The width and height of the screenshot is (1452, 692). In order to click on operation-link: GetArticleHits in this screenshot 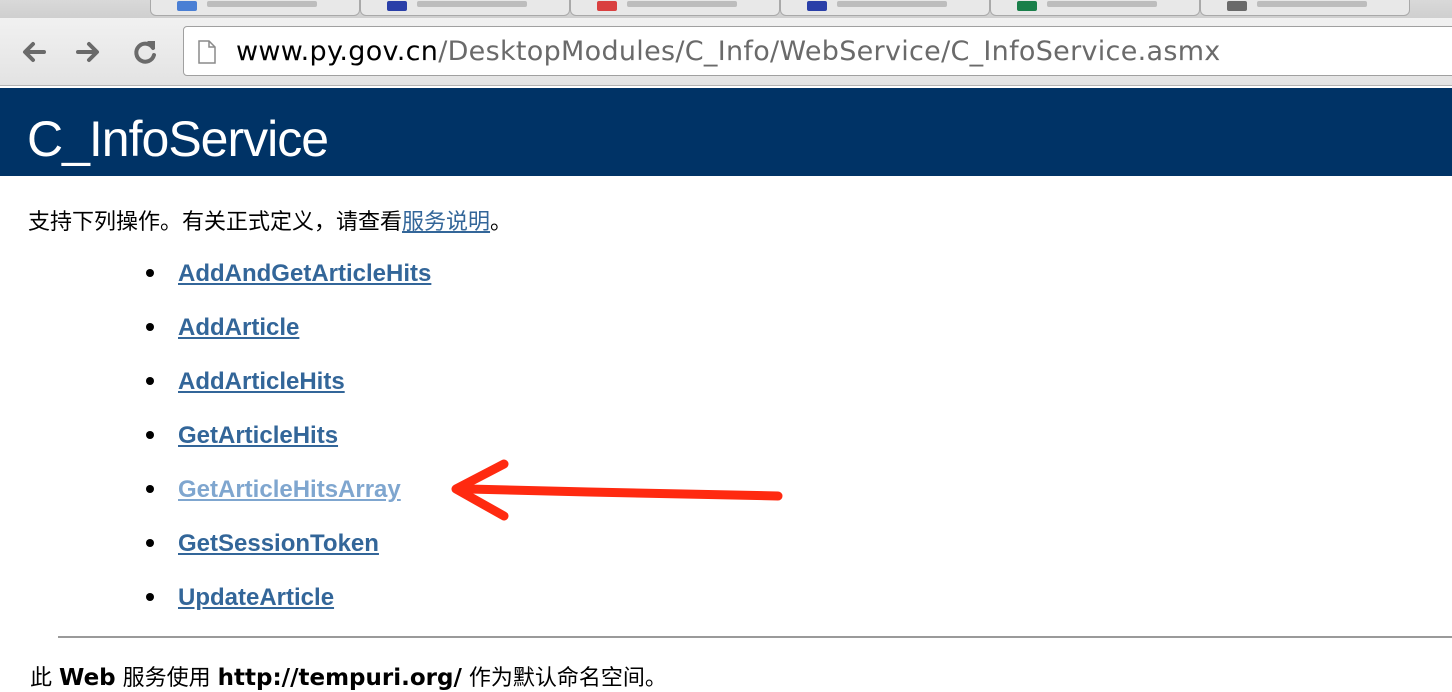, I will do `click(258, 436)`.